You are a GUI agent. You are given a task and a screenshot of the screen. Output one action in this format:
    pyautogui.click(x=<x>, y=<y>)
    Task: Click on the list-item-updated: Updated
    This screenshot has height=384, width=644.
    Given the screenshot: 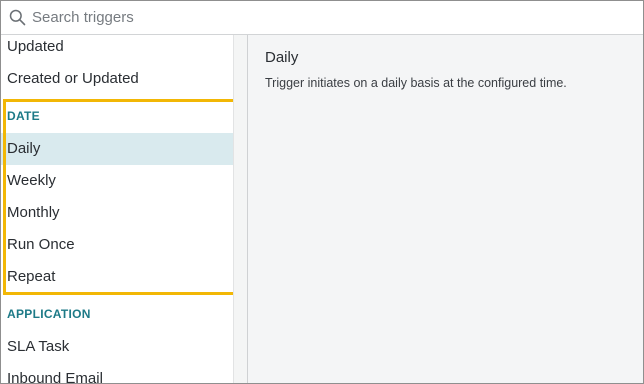 What is the action you would take?
    pyautogui.click(x=117, y=49)
    